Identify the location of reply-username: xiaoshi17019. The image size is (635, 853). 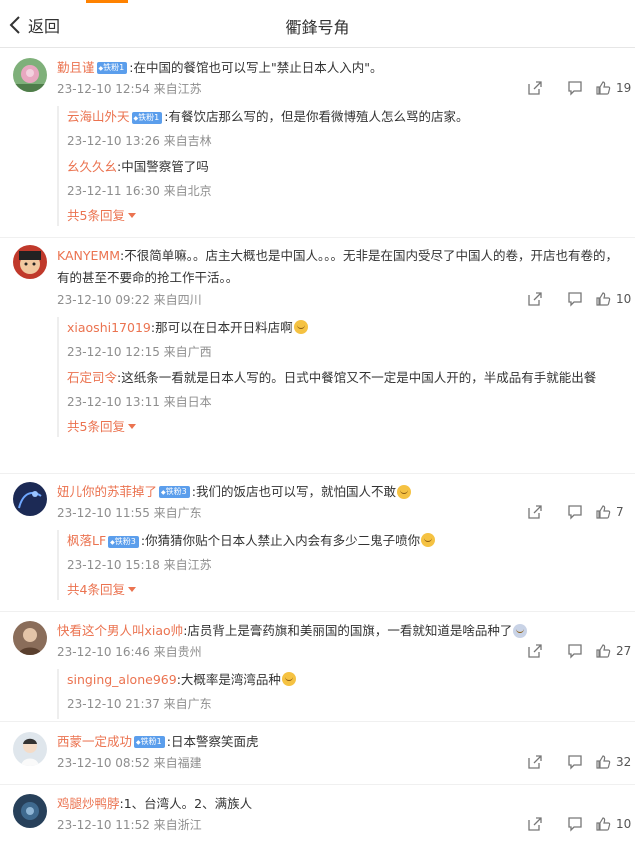
(109, 327).